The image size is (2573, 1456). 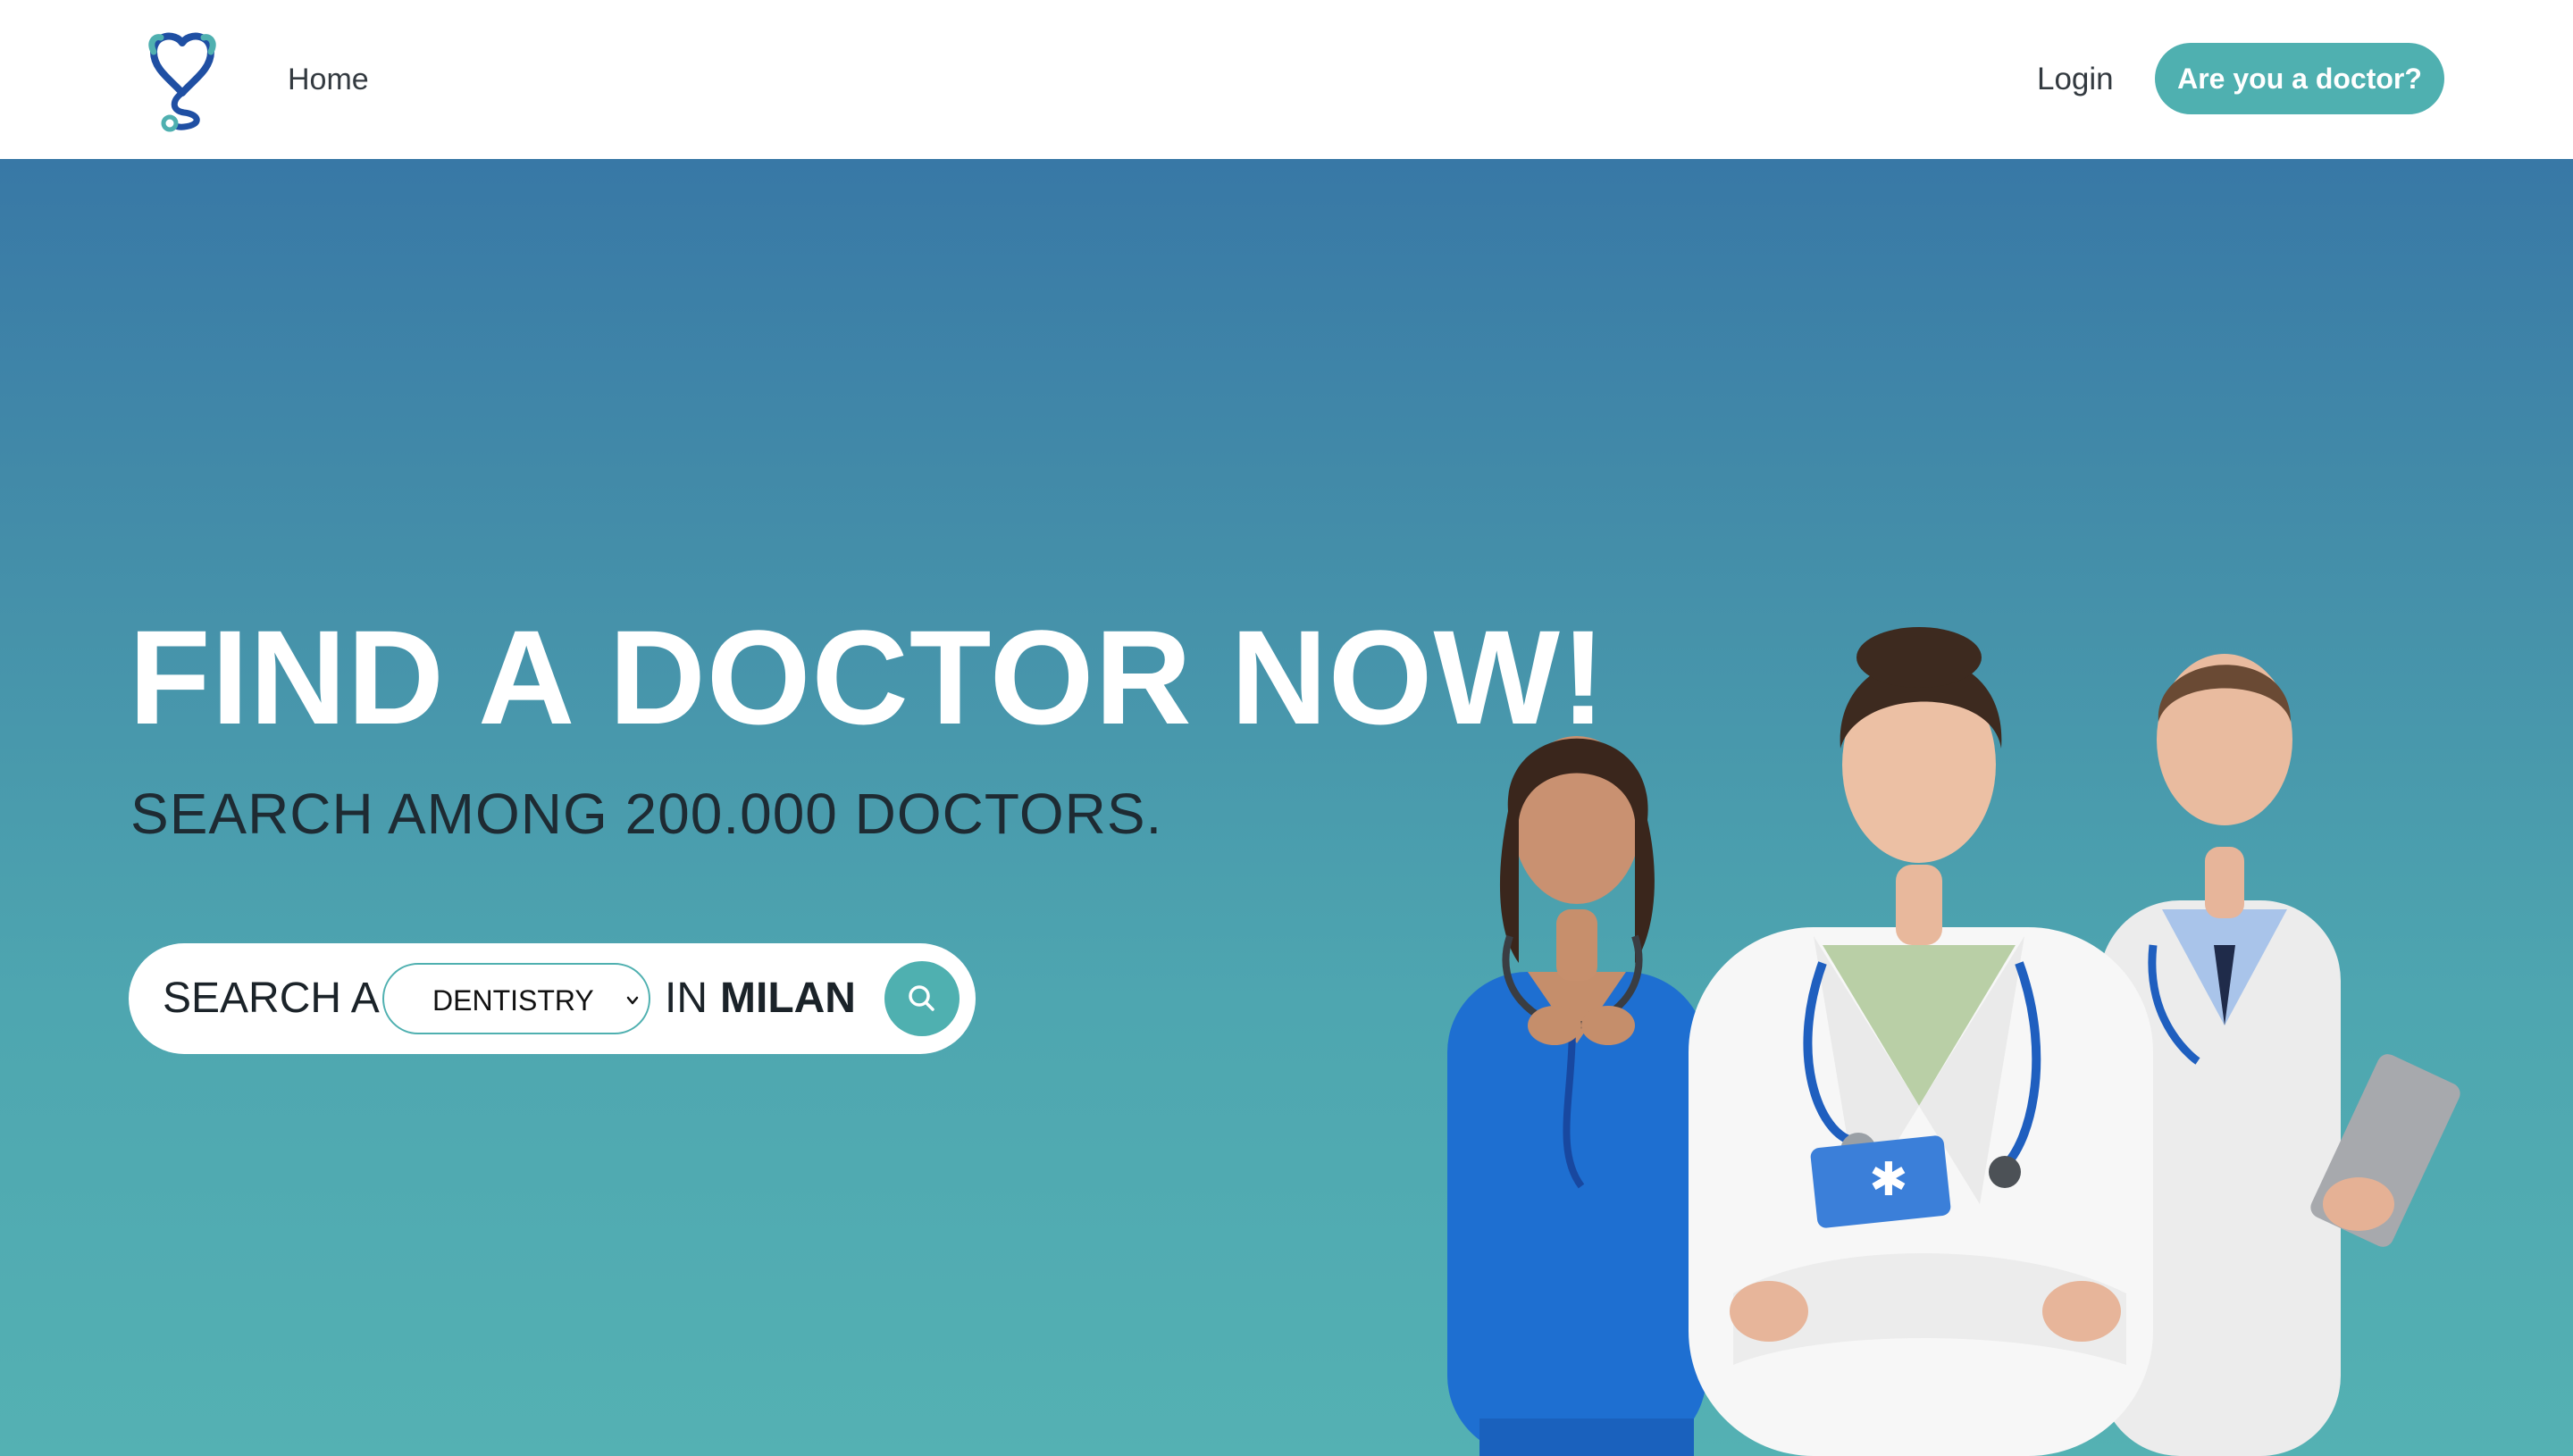 I want to click on hero-title: FIND A DOCTOR NOW!, so click(x=867, y=677).